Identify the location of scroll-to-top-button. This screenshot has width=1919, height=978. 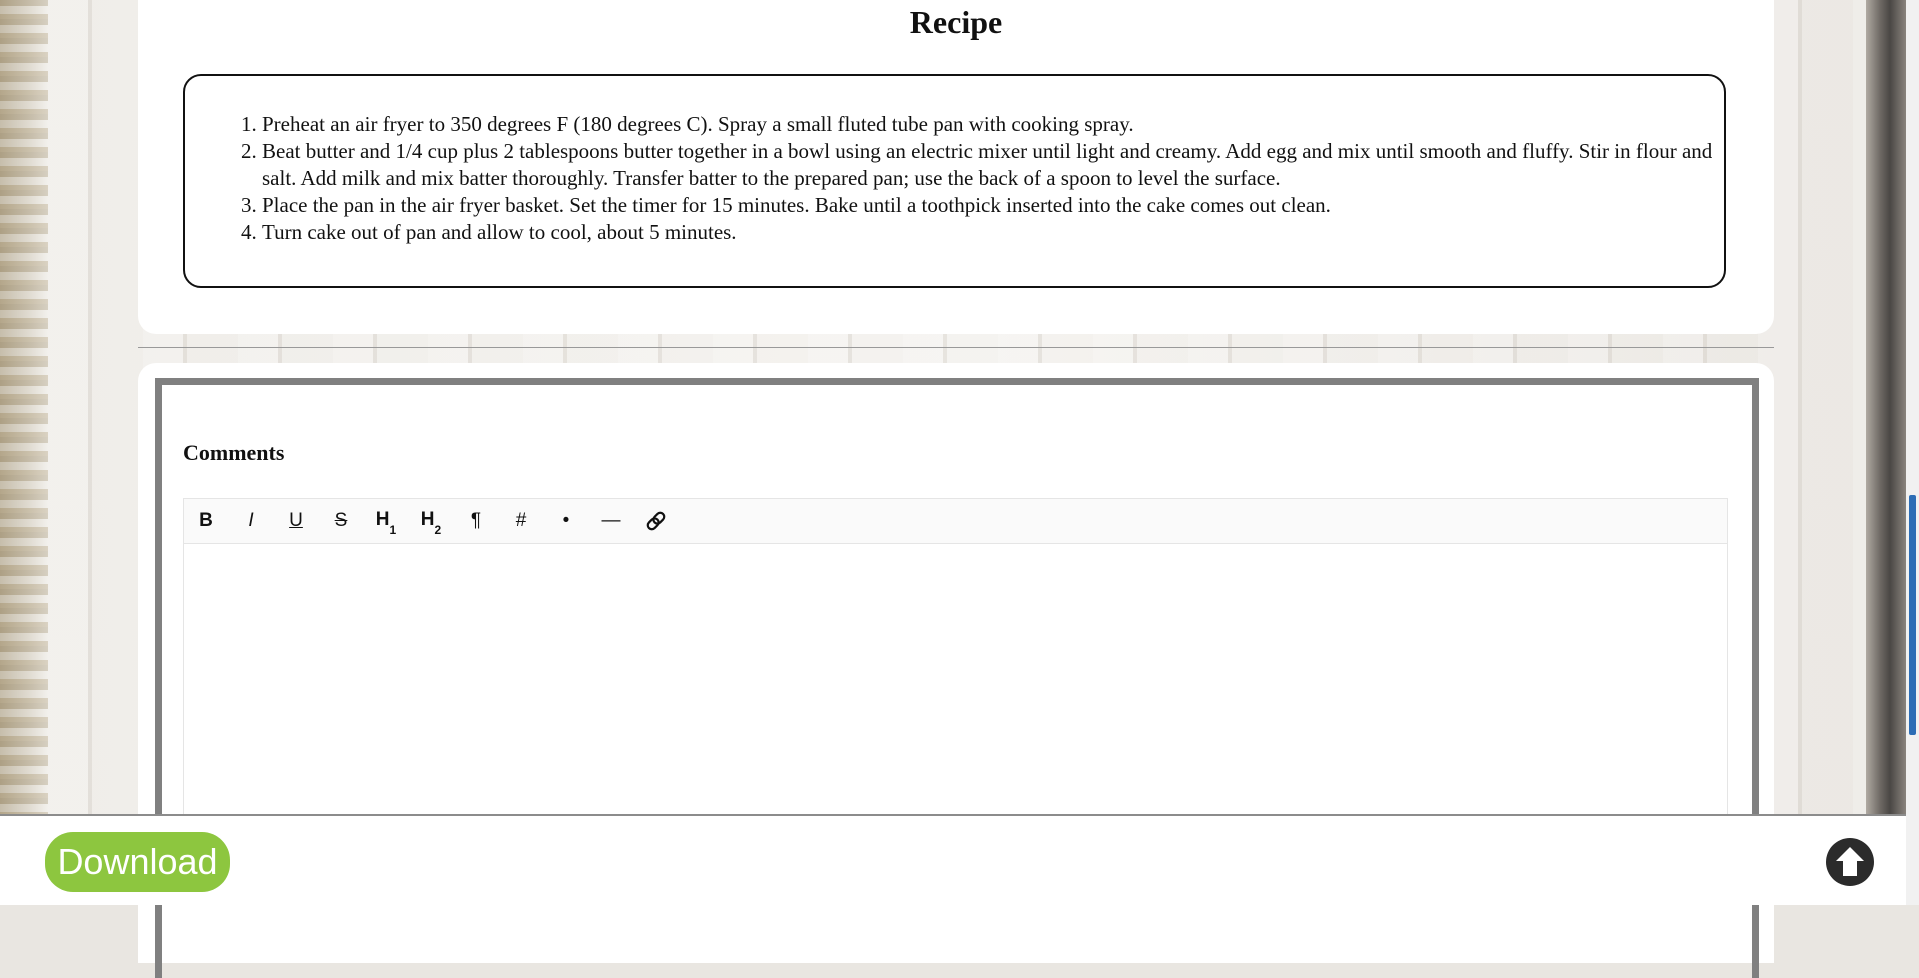
(1850, 862).